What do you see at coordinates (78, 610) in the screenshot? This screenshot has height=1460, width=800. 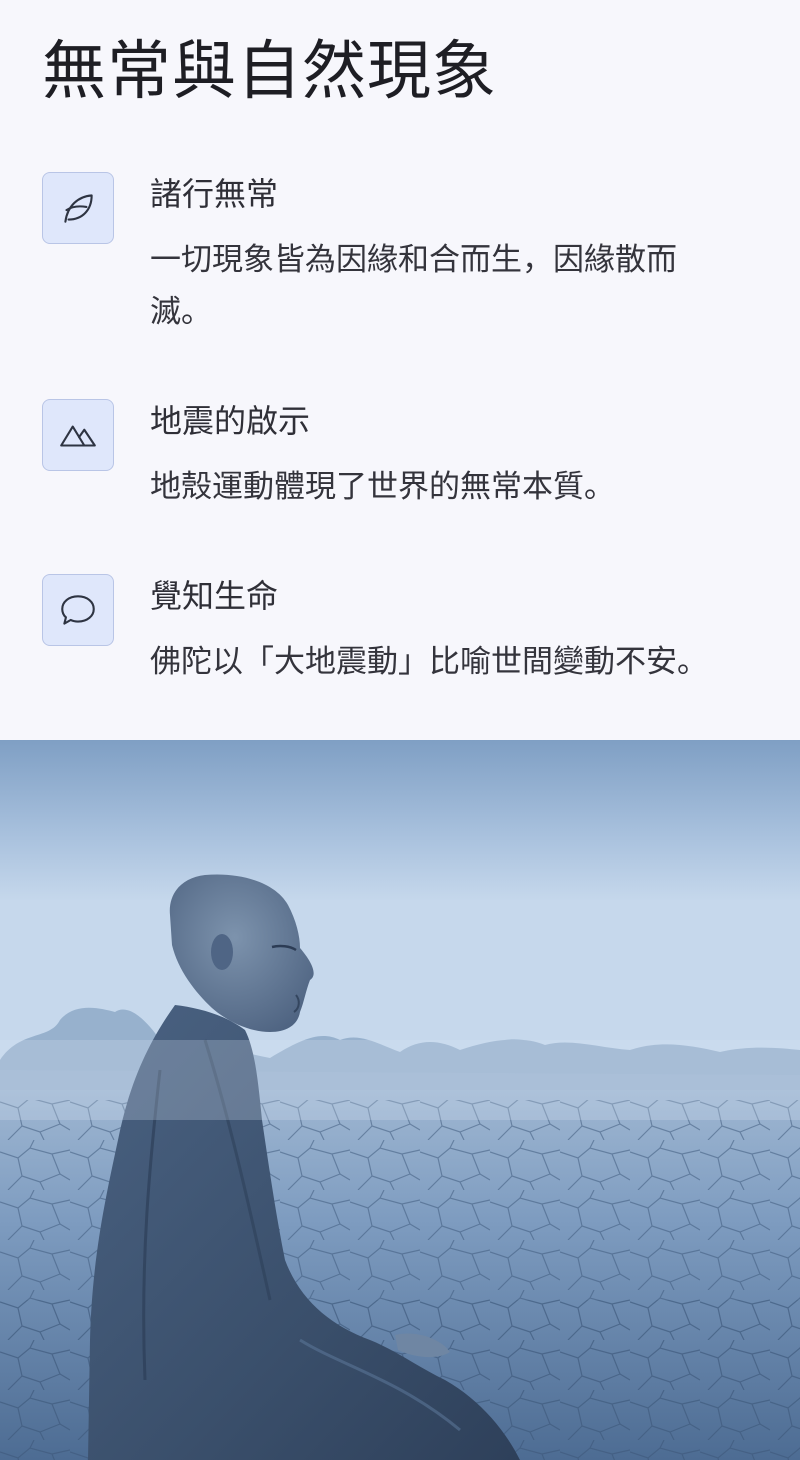 I see `speech-bubble-icon` at bounding box center [78, 610].